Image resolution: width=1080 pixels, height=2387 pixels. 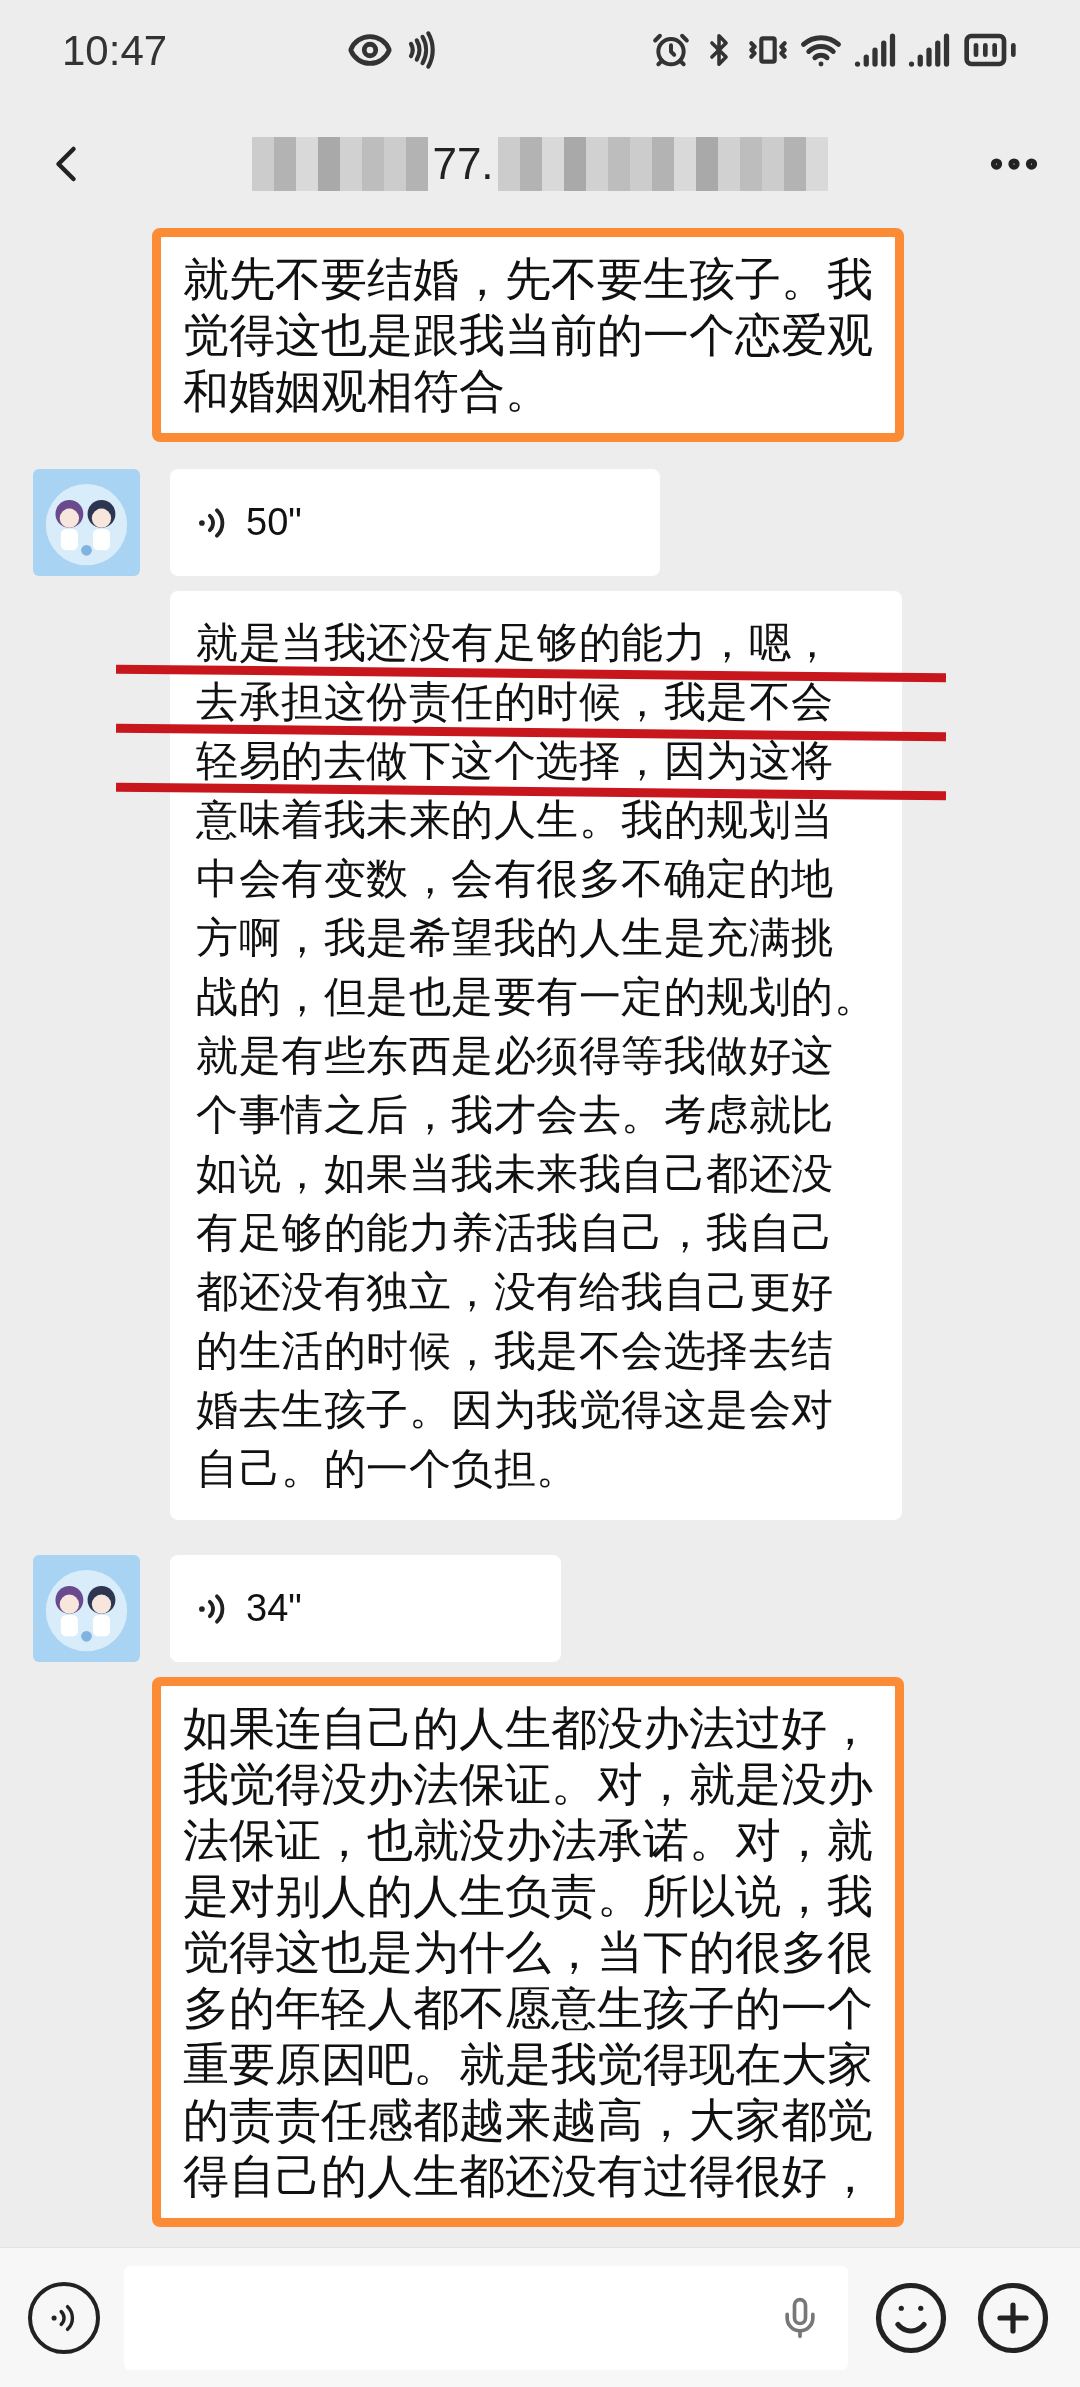 I want to click on voice-message: 34", so click(x=365, y=1608).